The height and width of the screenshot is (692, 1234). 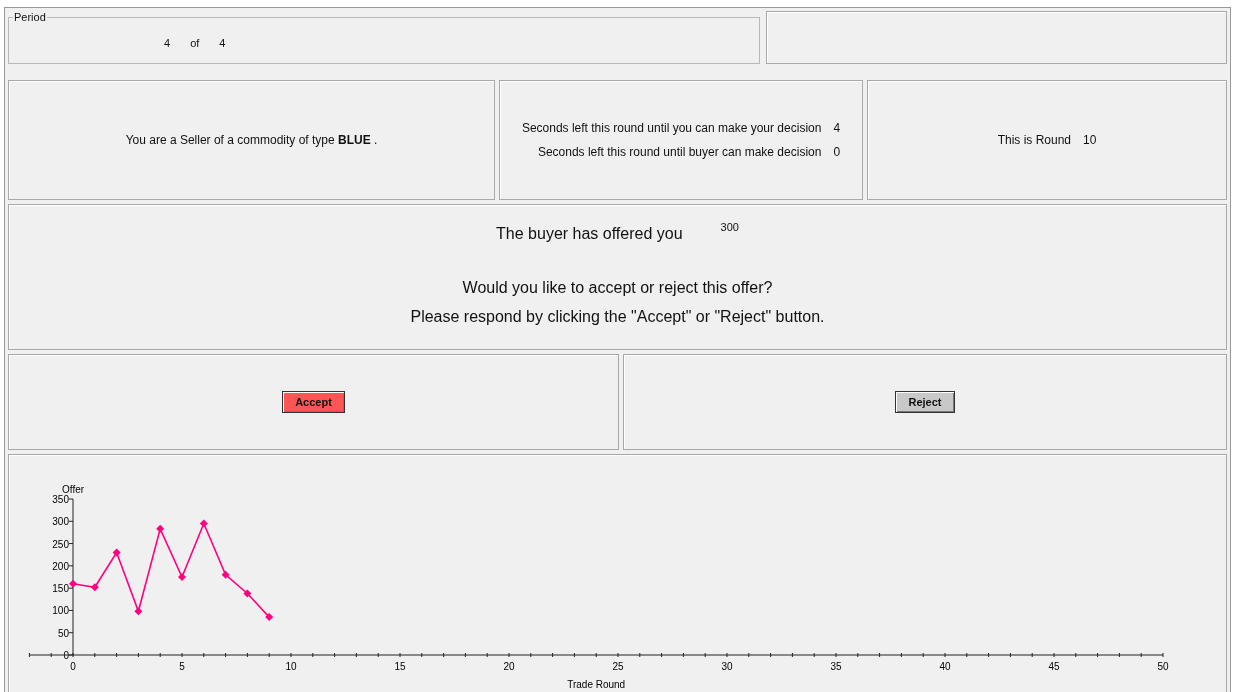 What do you see at coordinates (618, 666) in the screenshot?
I see `x-tick-label: 25` at bounding box center [618, 666].